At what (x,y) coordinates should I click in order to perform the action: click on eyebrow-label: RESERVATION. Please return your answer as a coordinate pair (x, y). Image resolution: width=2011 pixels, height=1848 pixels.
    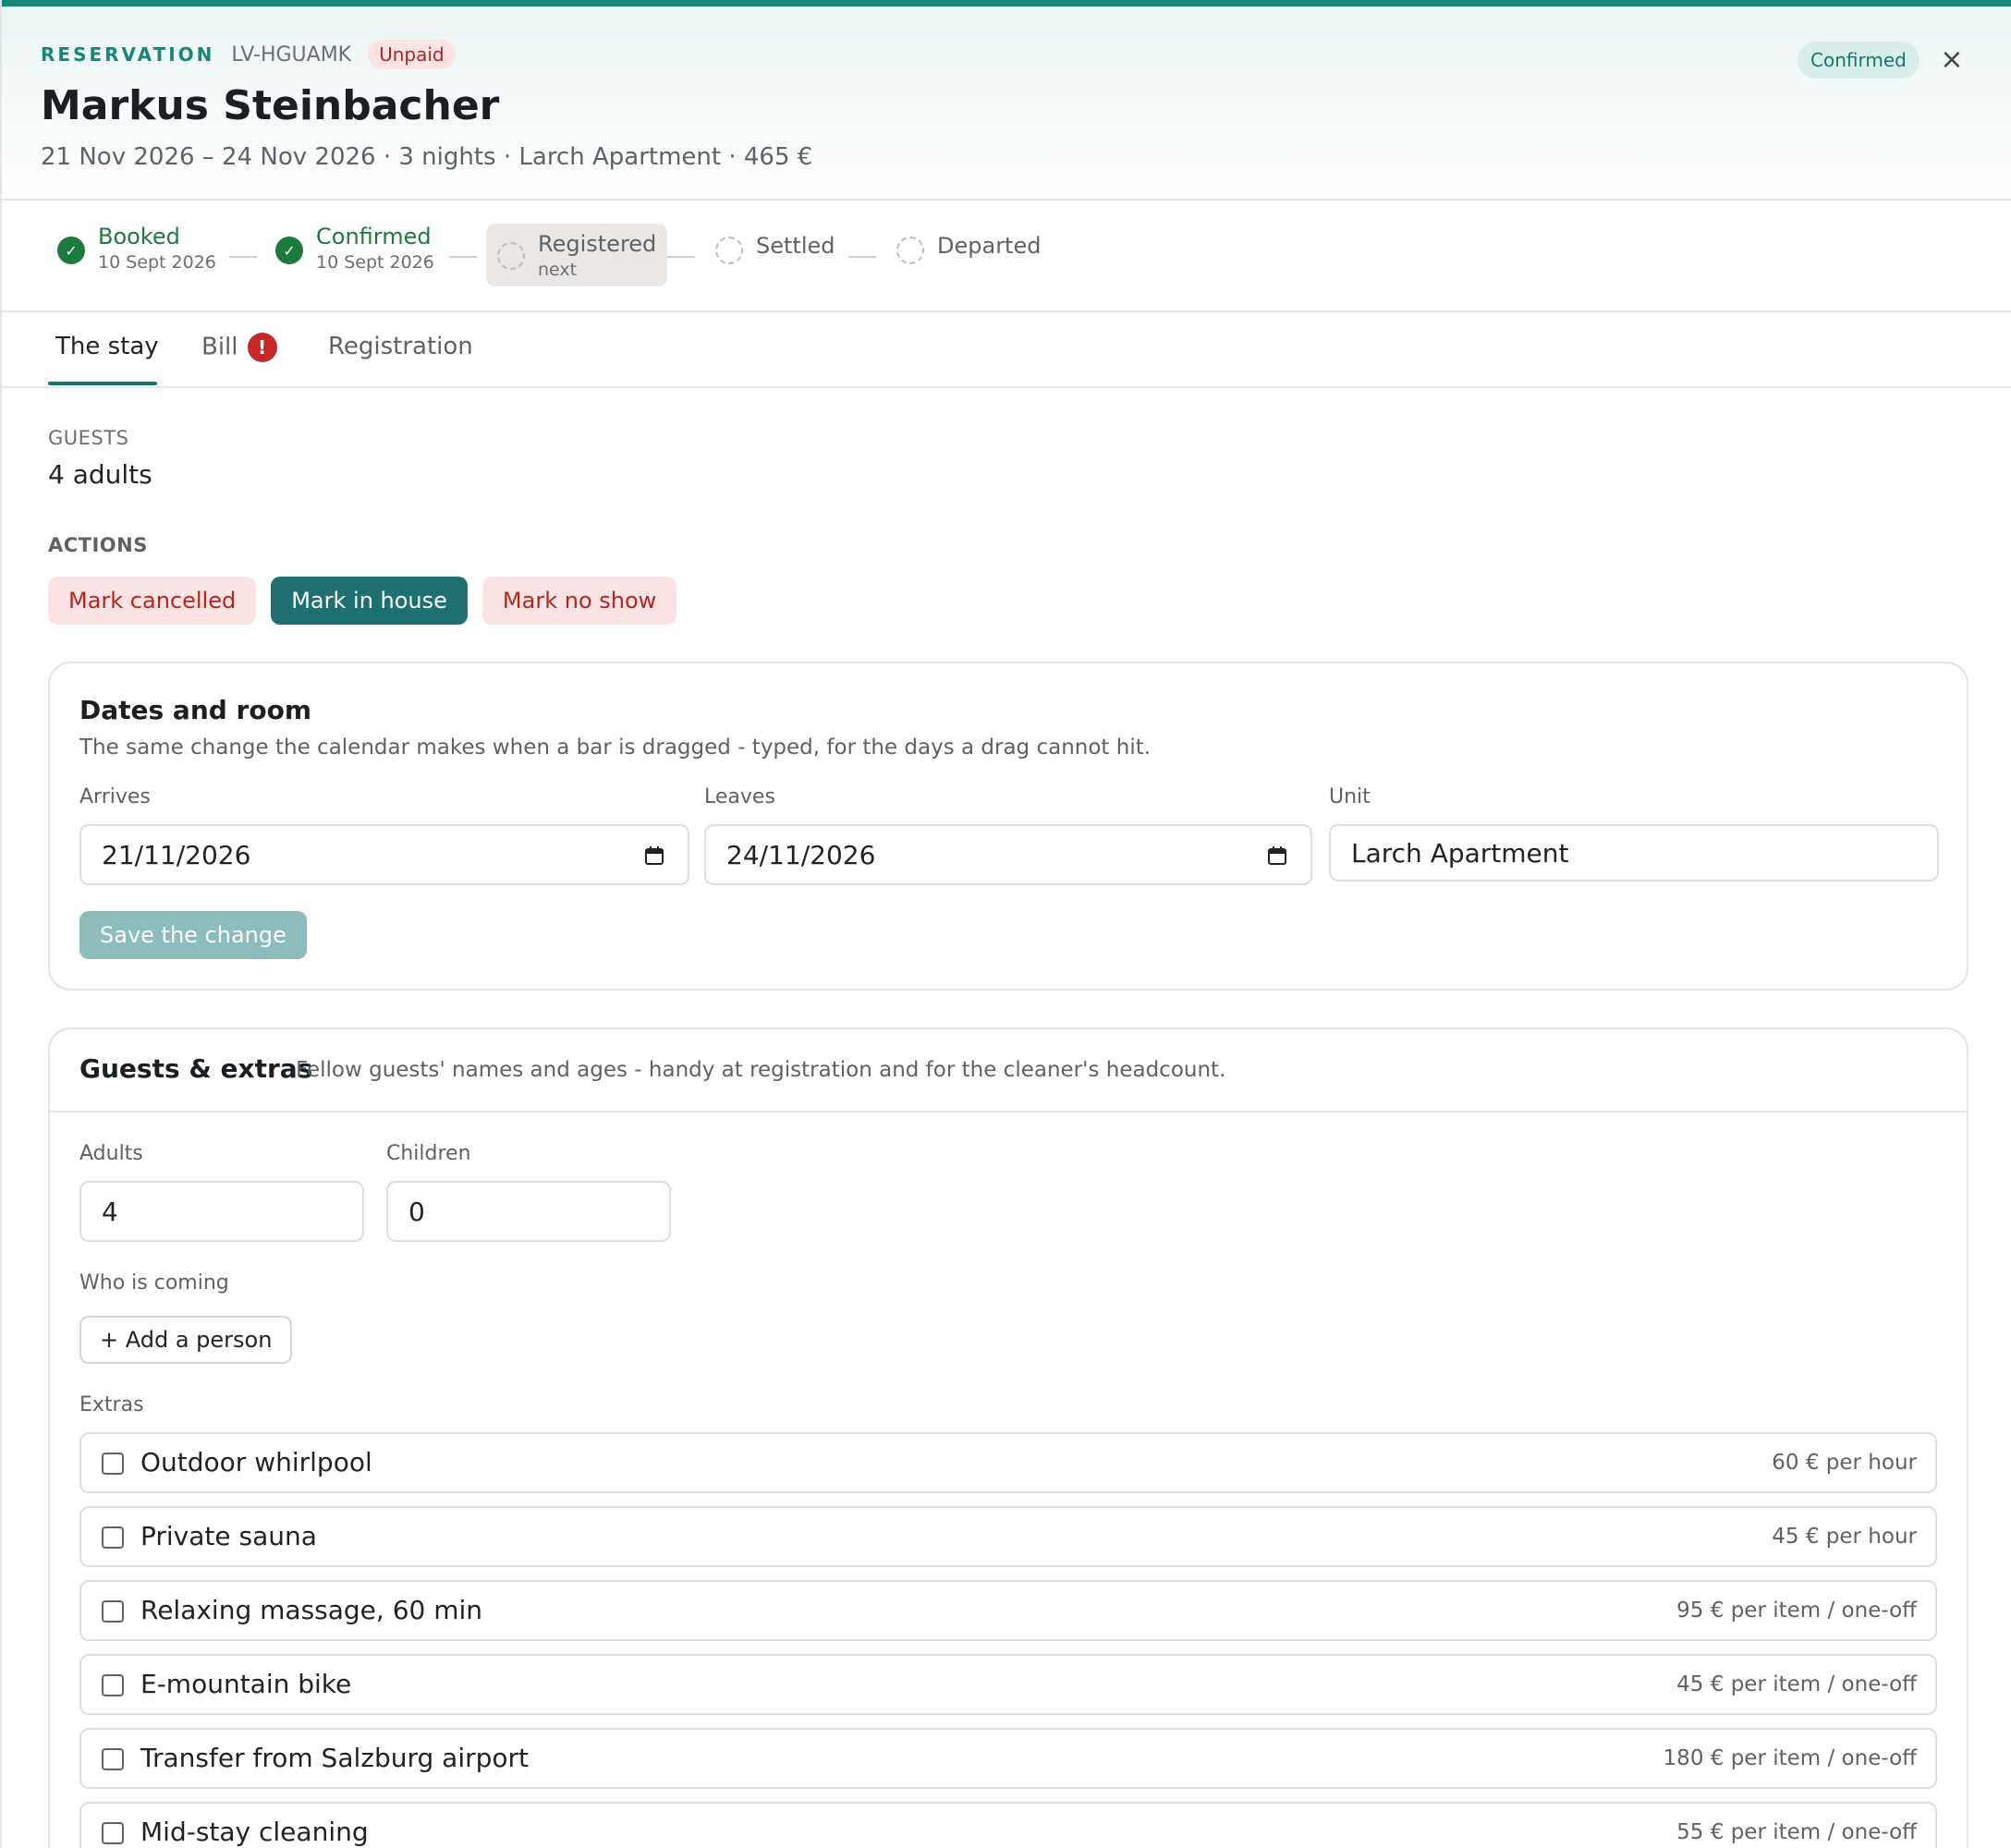
    Looking at the image, I should click on (128, 54).